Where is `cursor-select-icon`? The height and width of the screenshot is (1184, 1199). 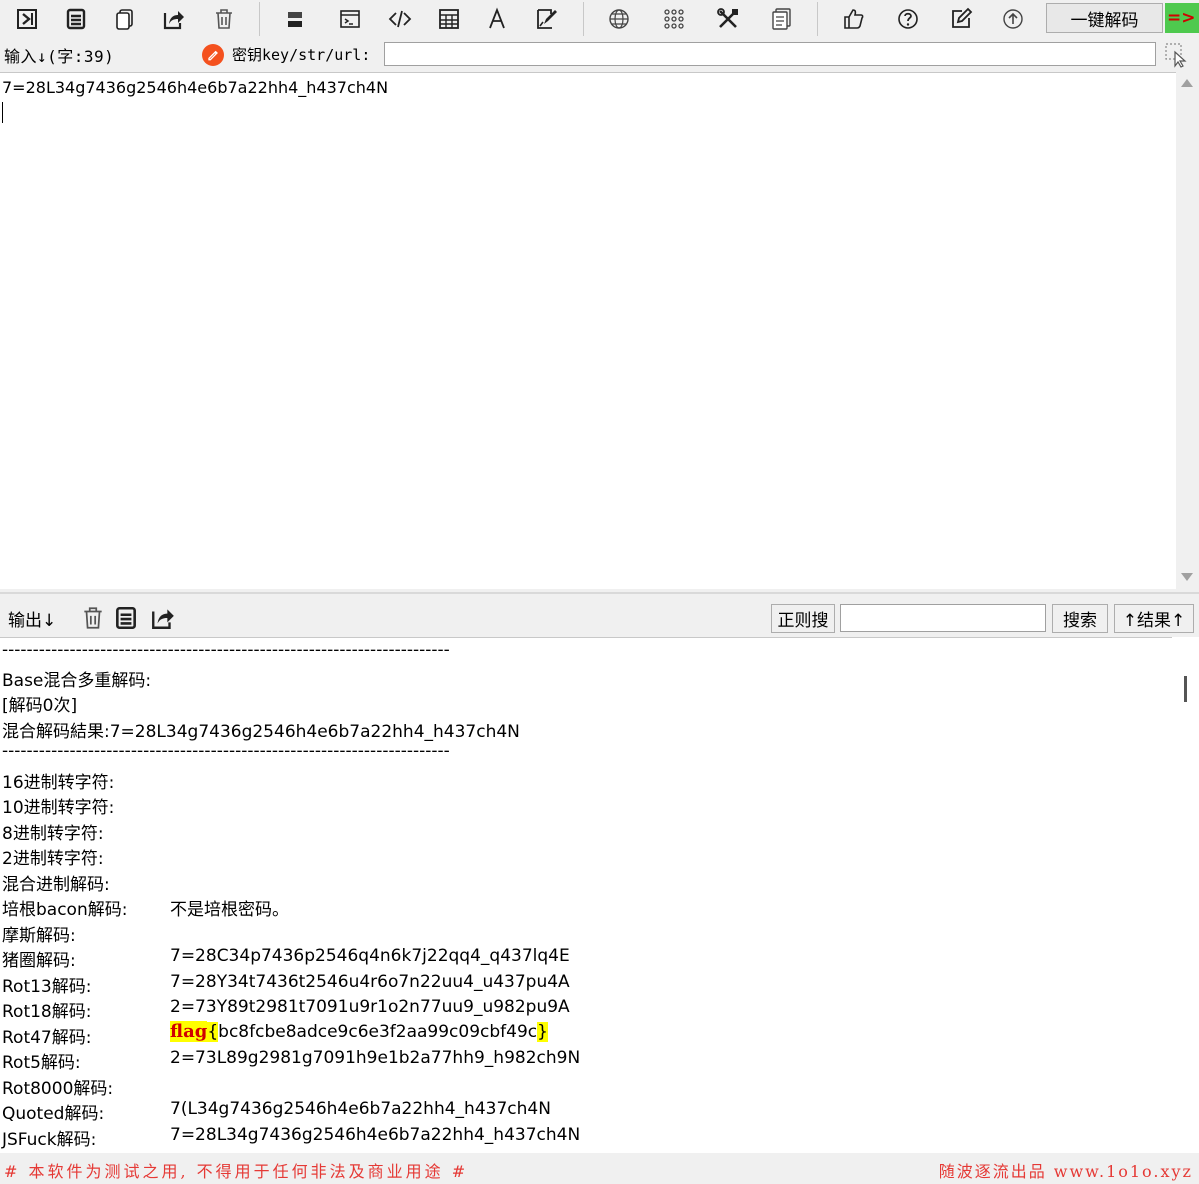
cursor-select-icon is located at coordinates (1177, 55).